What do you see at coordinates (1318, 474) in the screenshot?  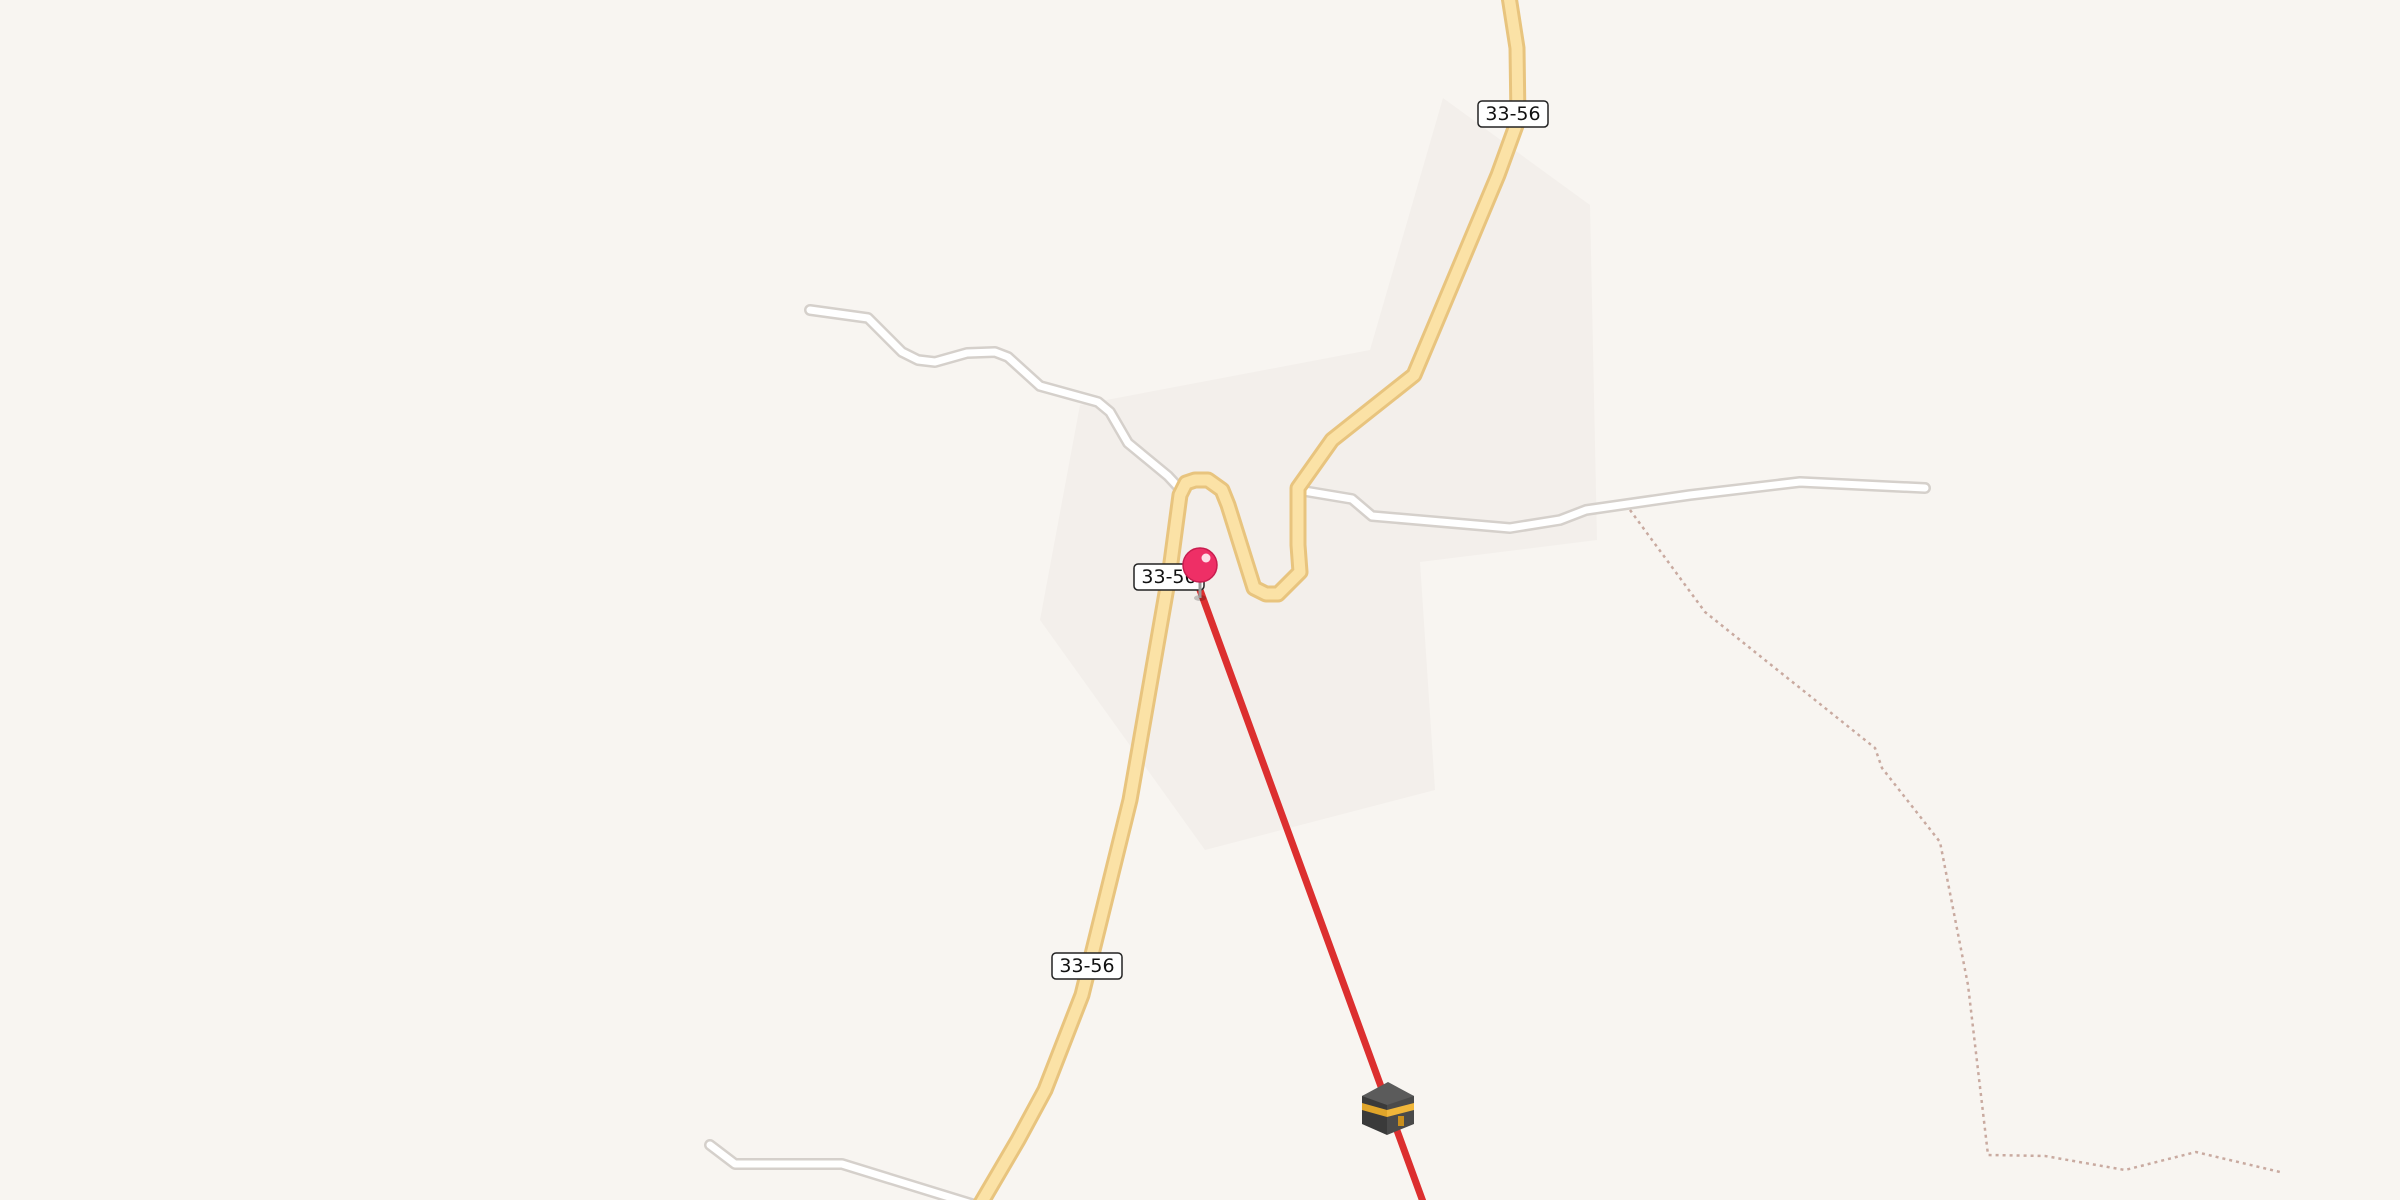 I see `landuse-area` at bounding box center [1318, 474].